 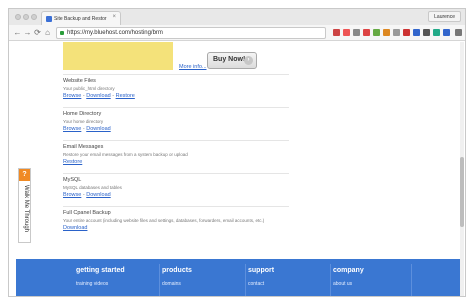 What do you see at coordinates (87, 213) in the screenshot?
I see `section-title: Full Cpanel Backup` at bounding box center [87, 213].